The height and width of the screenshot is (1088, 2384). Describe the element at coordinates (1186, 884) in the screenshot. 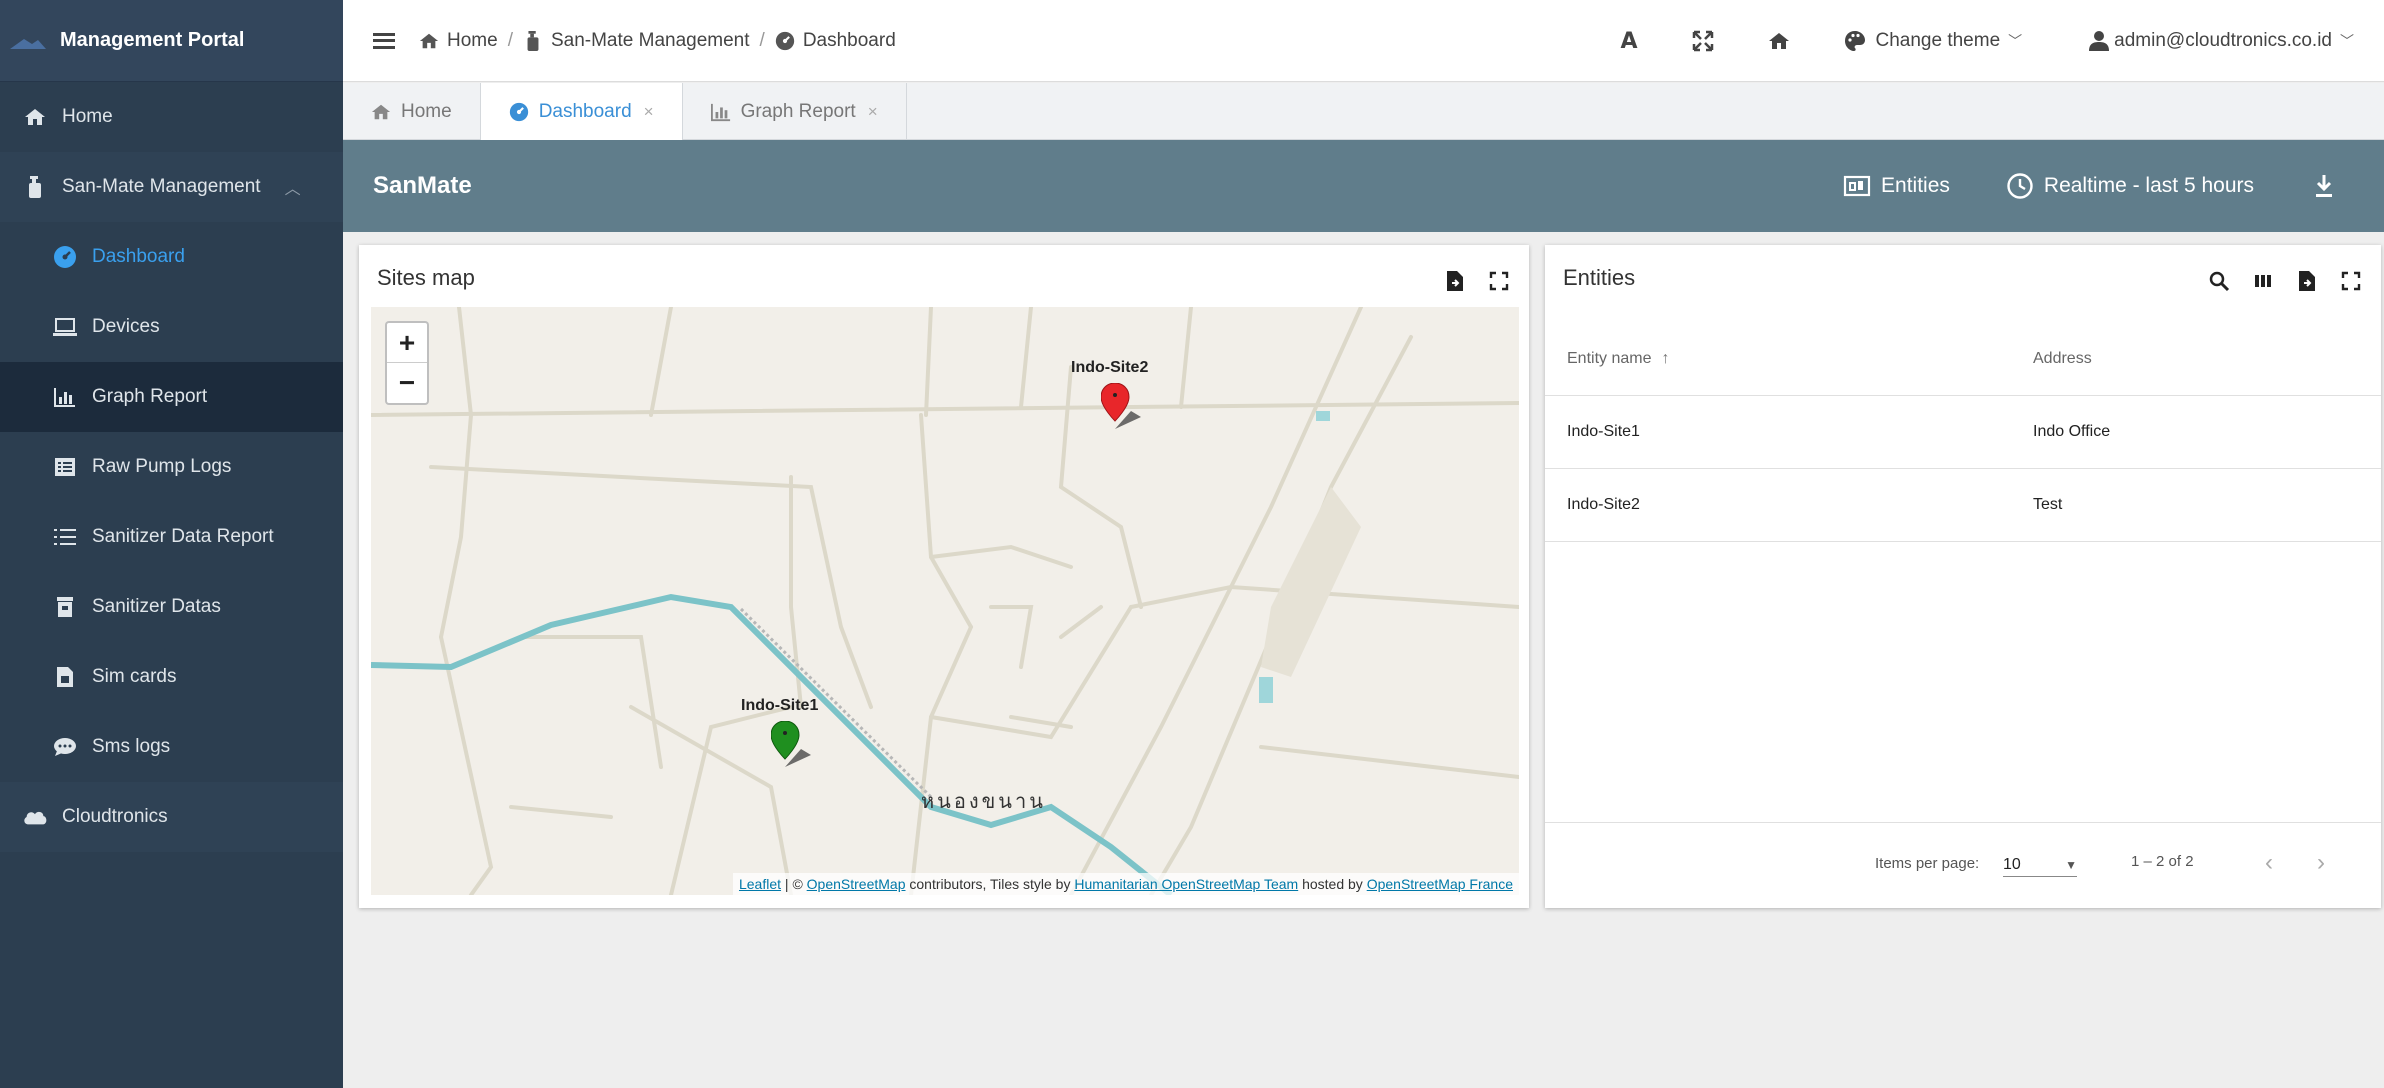

I see `hot-link: Humanitarian OpenStreetMap Team` at that location.